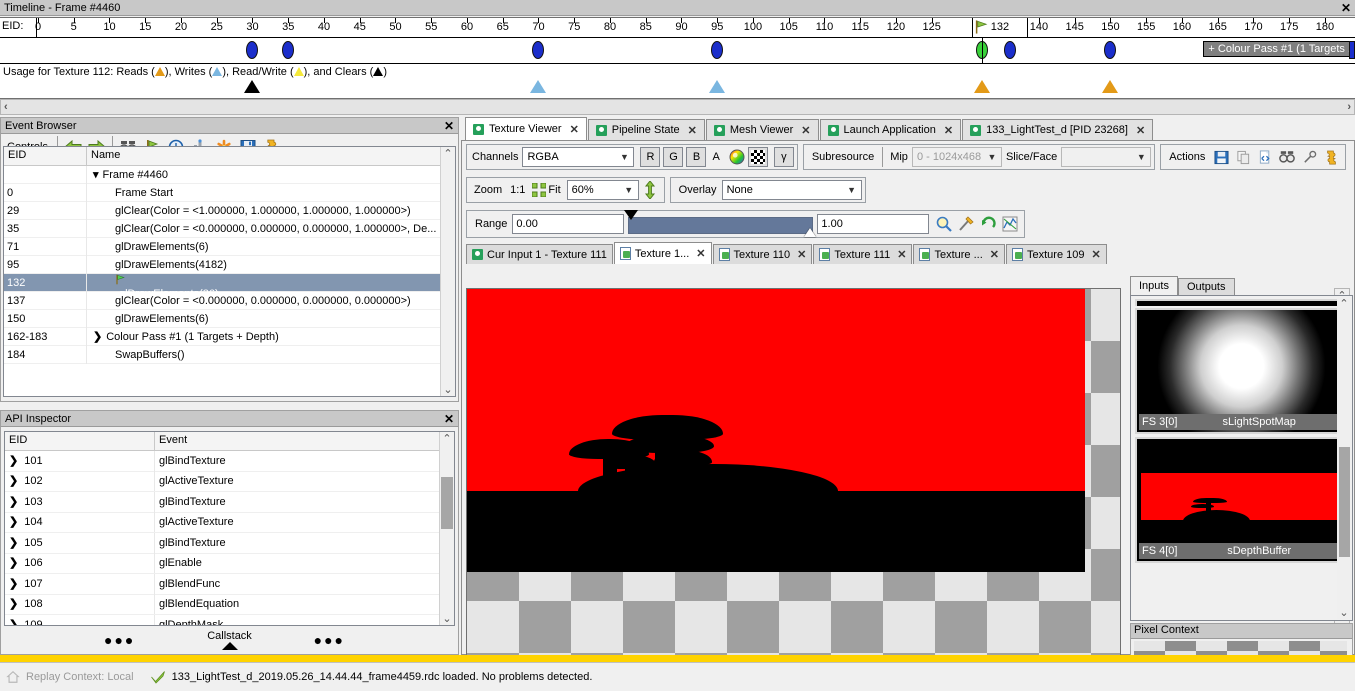 Image resolution: width=1355 pixels, height=691 pixels. Describe the element at coordinates (1243, 157) in the screenshot. I see `copy-icon` at that location.